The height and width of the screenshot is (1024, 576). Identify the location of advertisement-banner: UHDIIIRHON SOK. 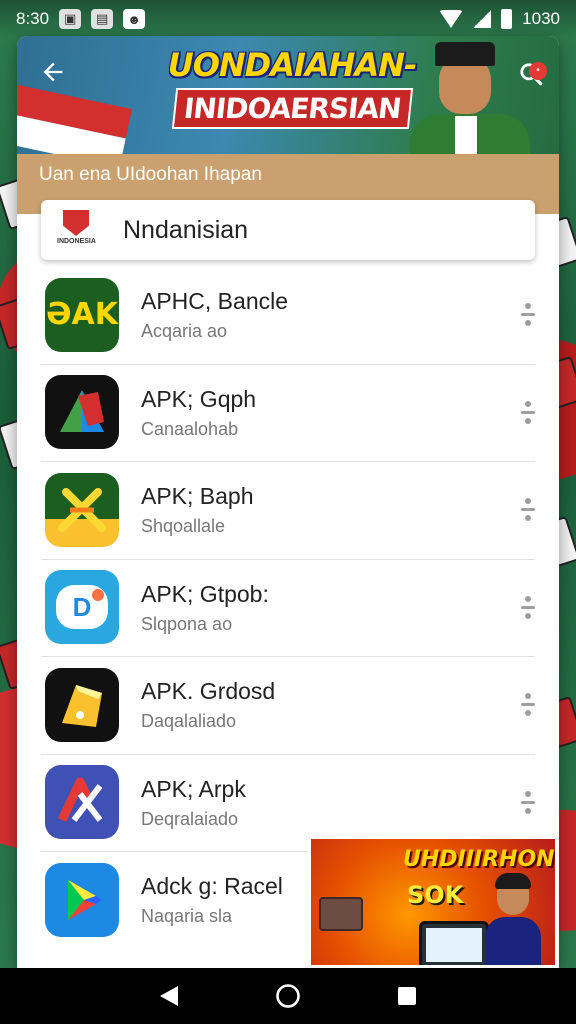
(433, 902).